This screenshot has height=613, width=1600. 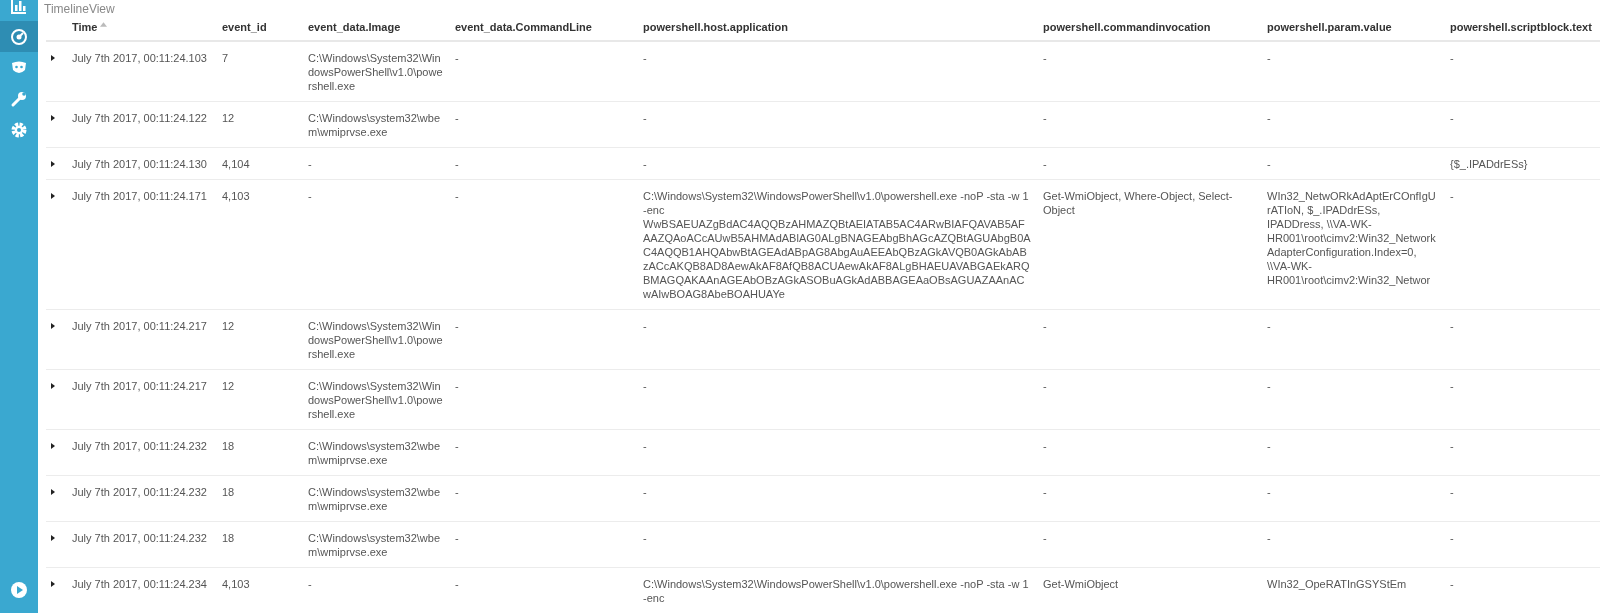 I want to click on table-cell: C:\Windows\System32\WindowsPowerShell\v1.0\powershell.exe -noP -sta -w 1 -enc, so click(x=836, y=591).